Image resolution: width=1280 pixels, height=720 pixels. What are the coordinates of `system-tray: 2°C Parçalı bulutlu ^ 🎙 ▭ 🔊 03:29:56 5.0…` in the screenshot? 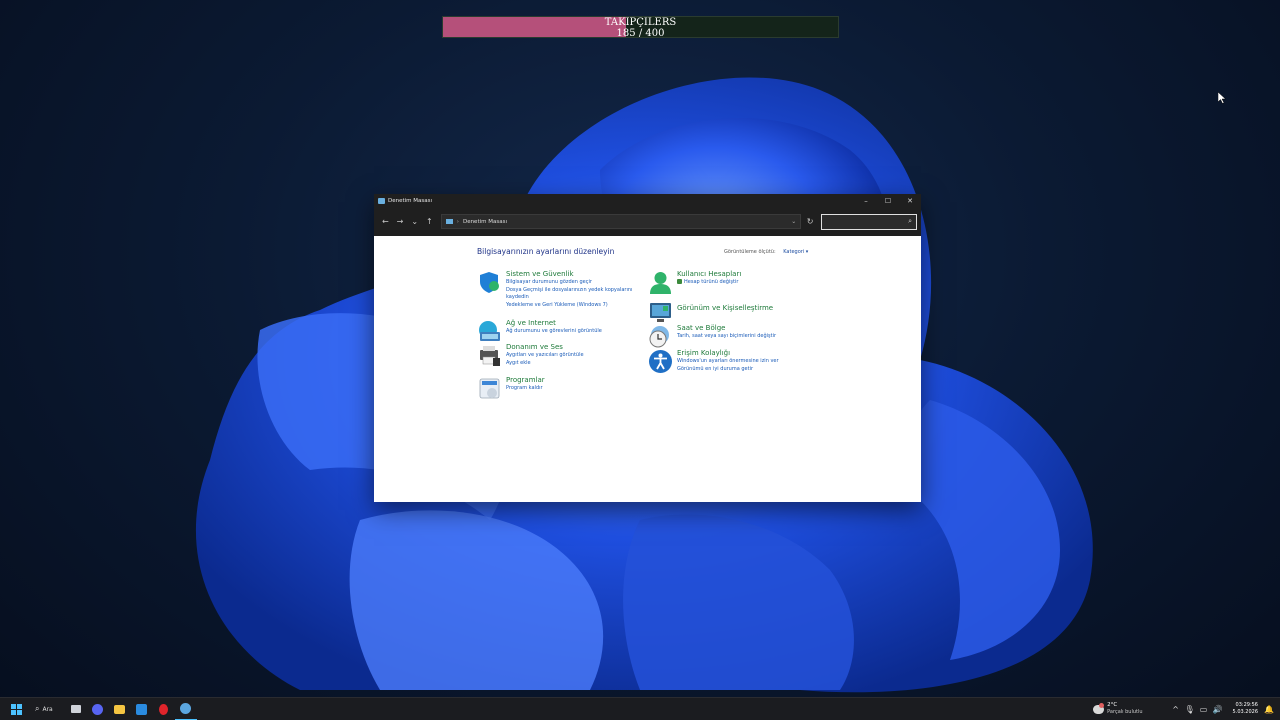 It's located at (1186, 709).